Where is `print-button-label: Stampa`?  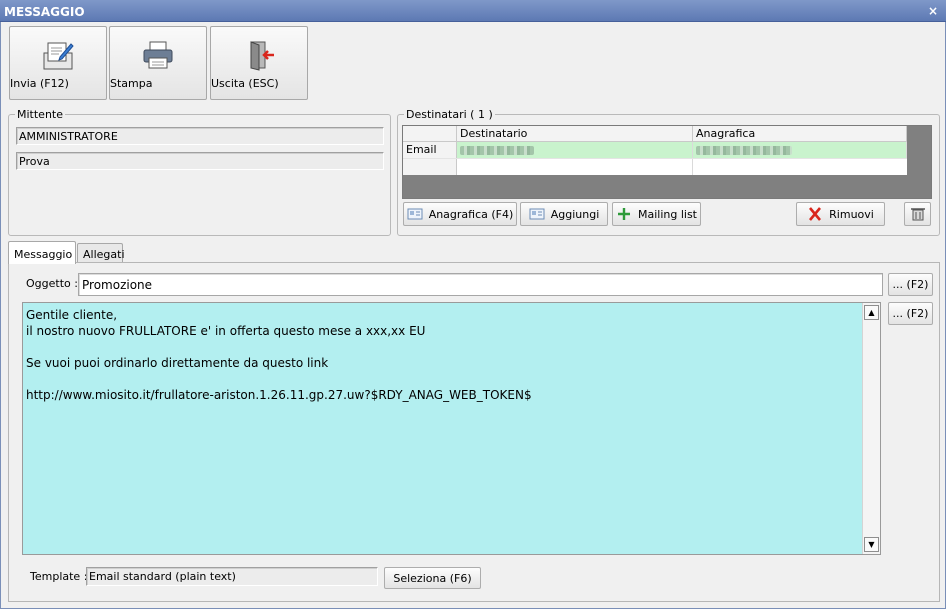 print-button-label: Stampa is located at coordinates (131, 83).